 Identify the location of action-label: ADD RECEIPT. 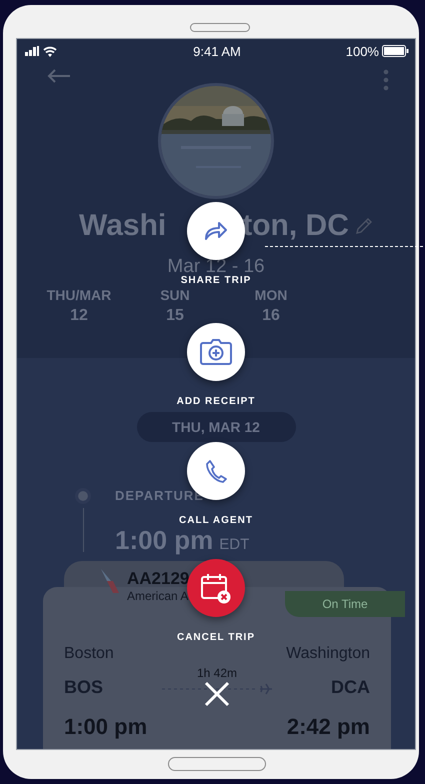
(216, 401).